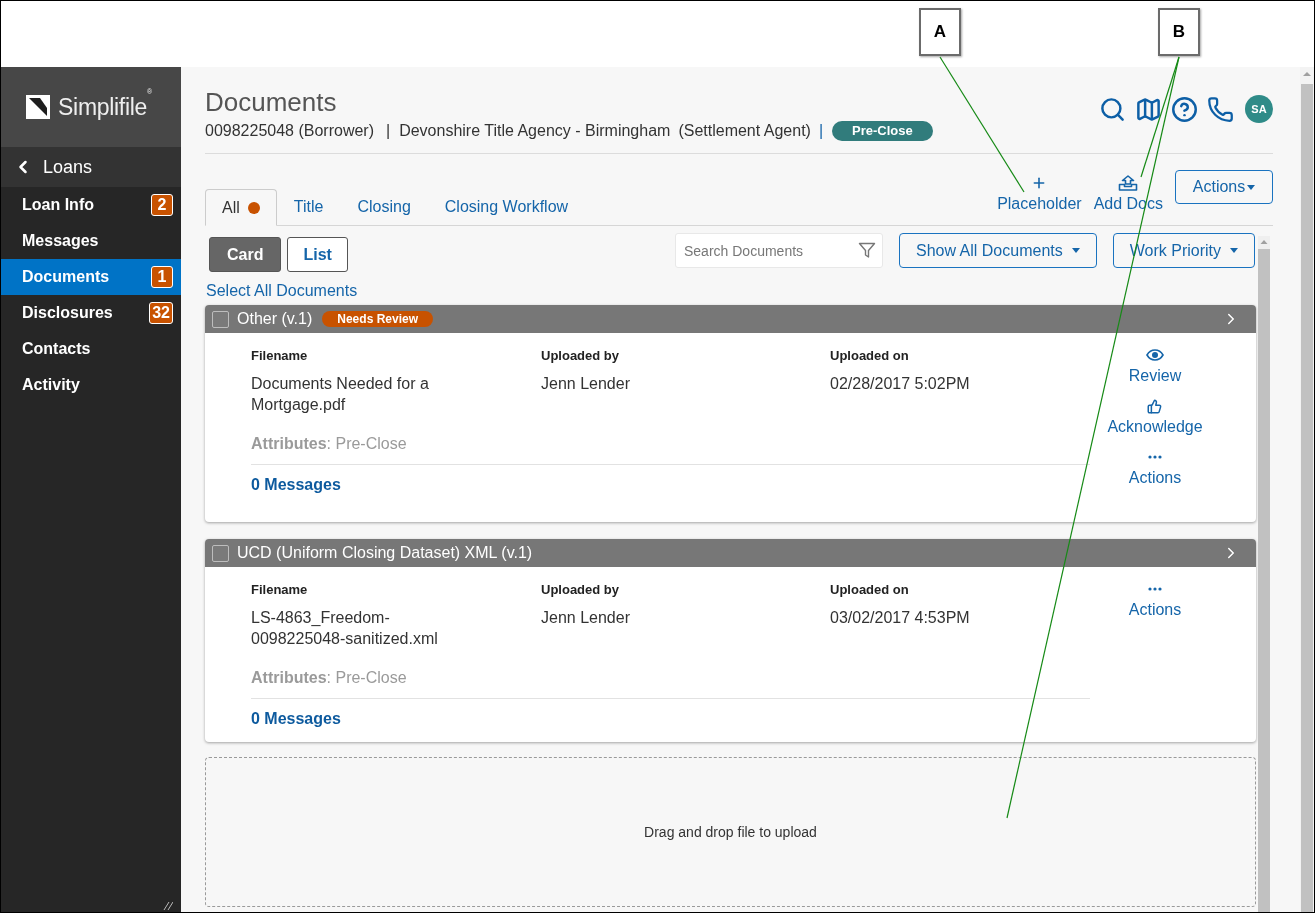  I want to click on thumbs-up-icon, so click(1155, 406).